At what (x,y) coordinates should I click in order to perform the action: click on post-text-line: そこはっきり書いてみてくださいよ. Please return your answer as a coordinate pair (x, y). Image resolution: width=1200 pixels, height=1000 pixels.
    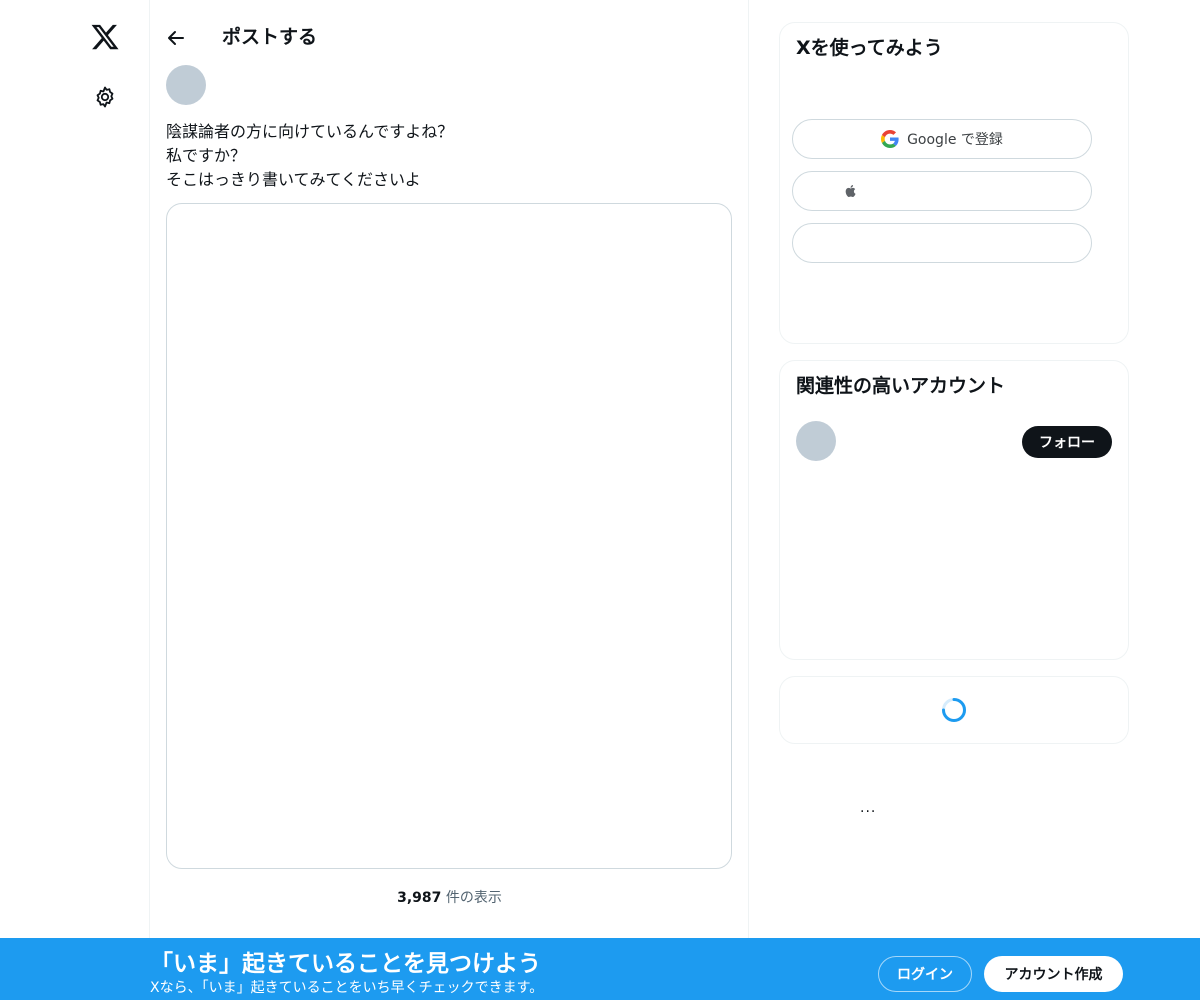
    Looking at the image, I should click on (293, 179).